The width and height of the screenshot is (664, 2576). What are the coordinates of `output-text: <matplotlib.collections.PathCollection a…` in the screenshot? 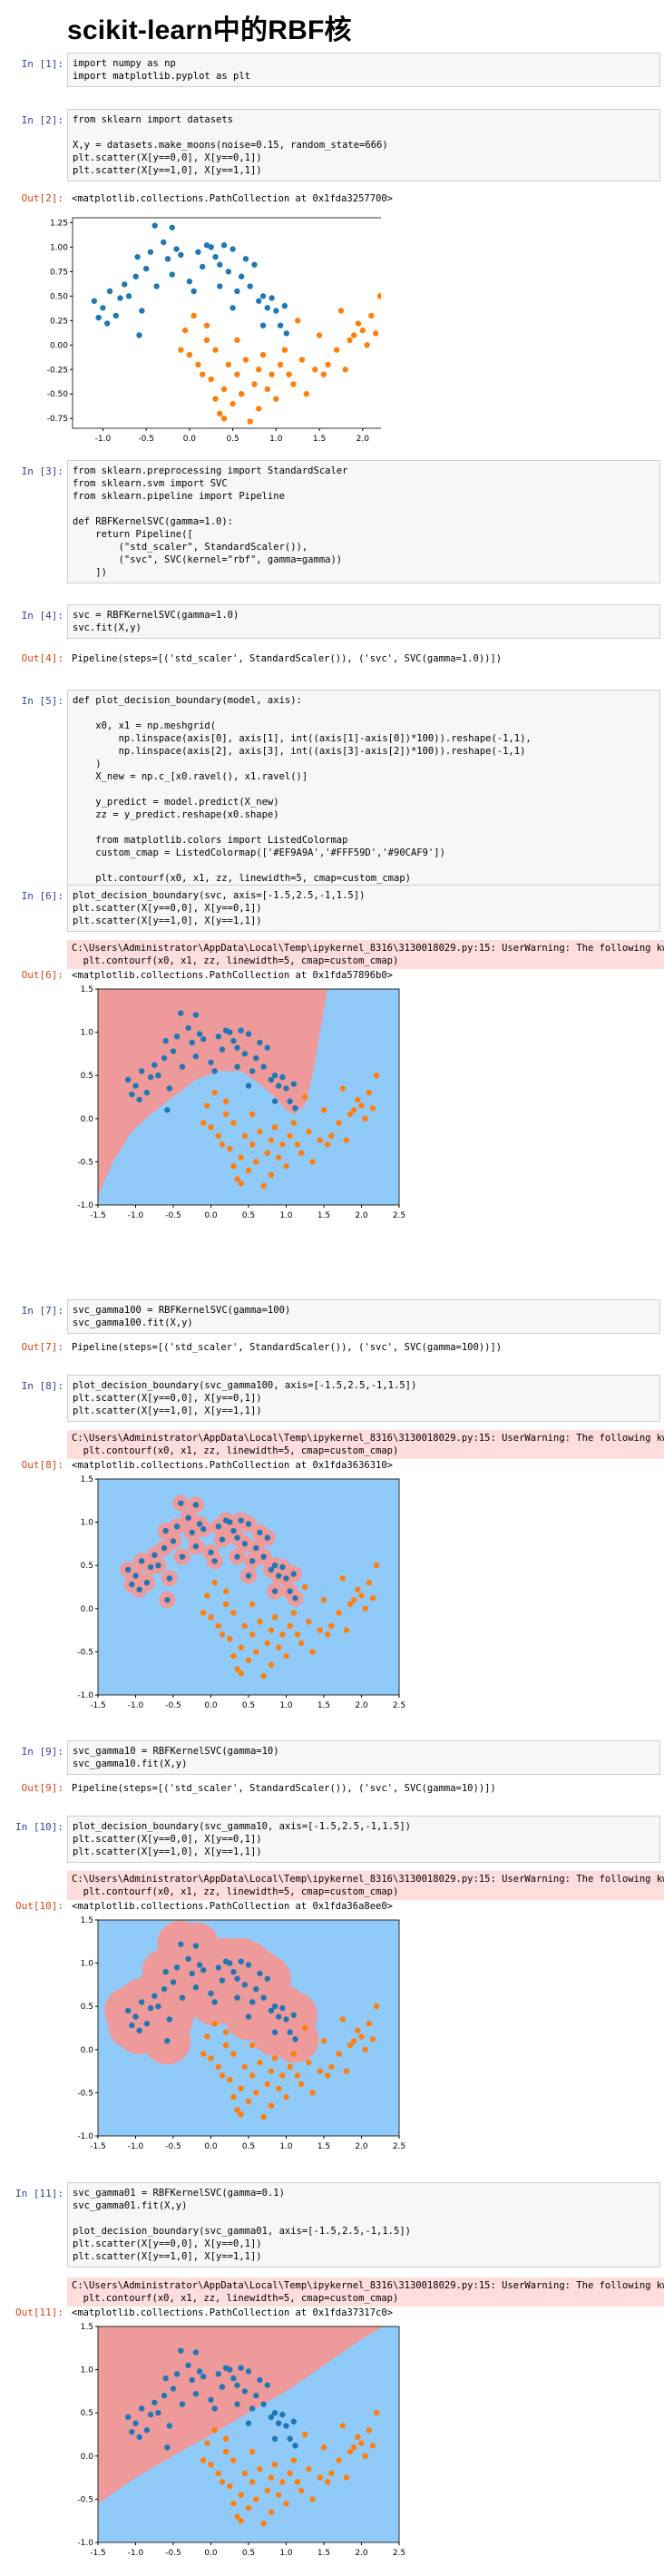 It's located at (233, 198).